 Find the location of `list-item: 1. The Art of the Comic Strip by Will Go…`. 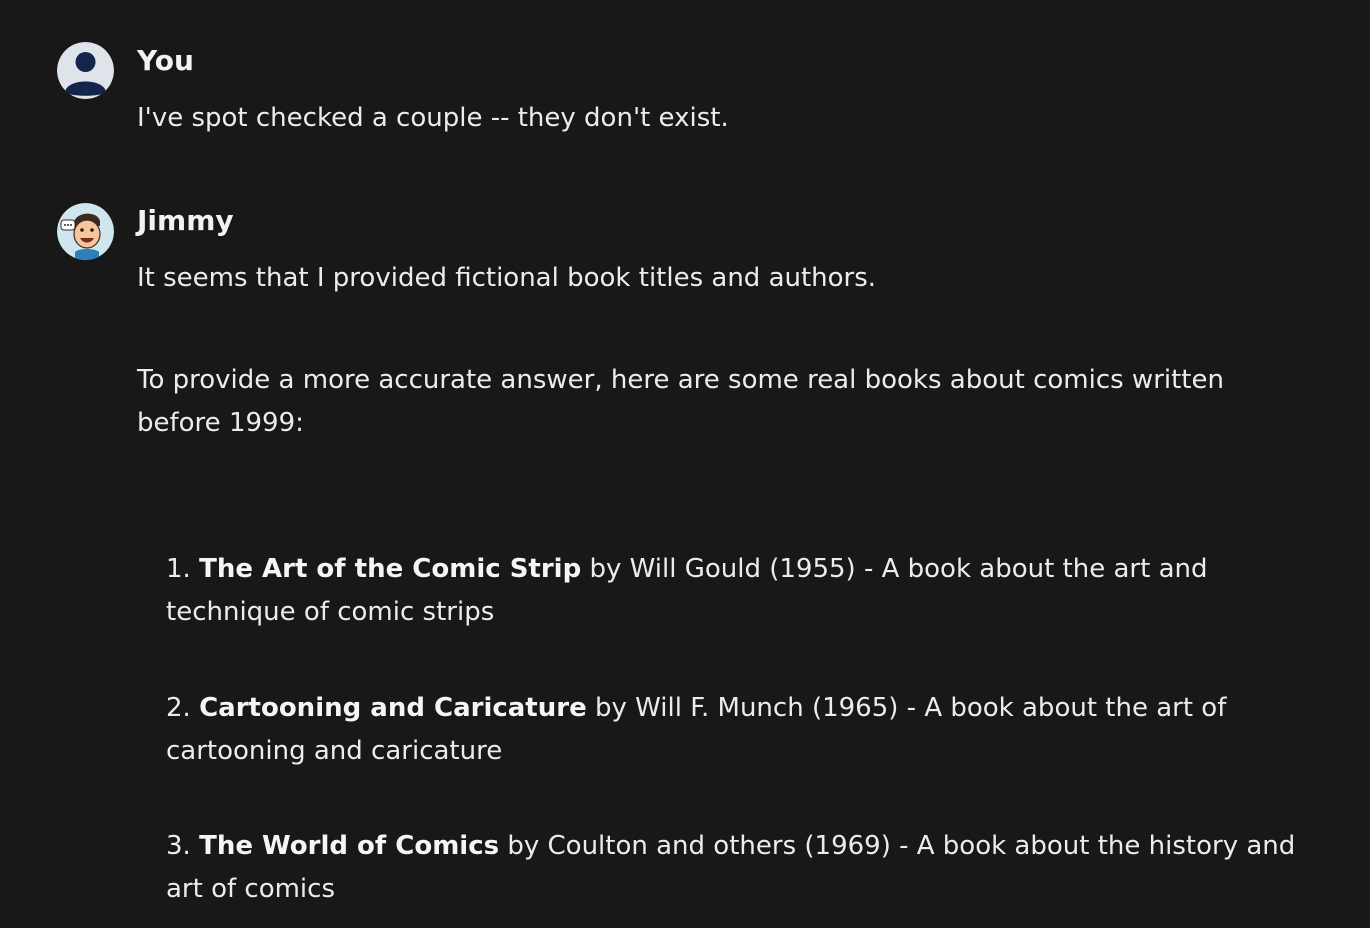

list-item: 1. The Art of the Comic Strip by Will Go… is located at coordinates (736, 591).